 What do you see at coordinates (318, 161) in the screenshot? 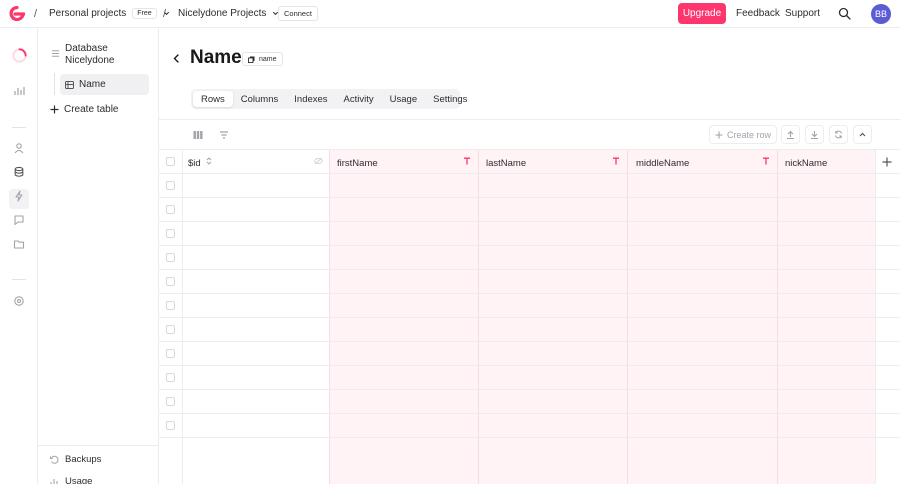
I see `hide-column-icon` at bounding box center [318, 161].